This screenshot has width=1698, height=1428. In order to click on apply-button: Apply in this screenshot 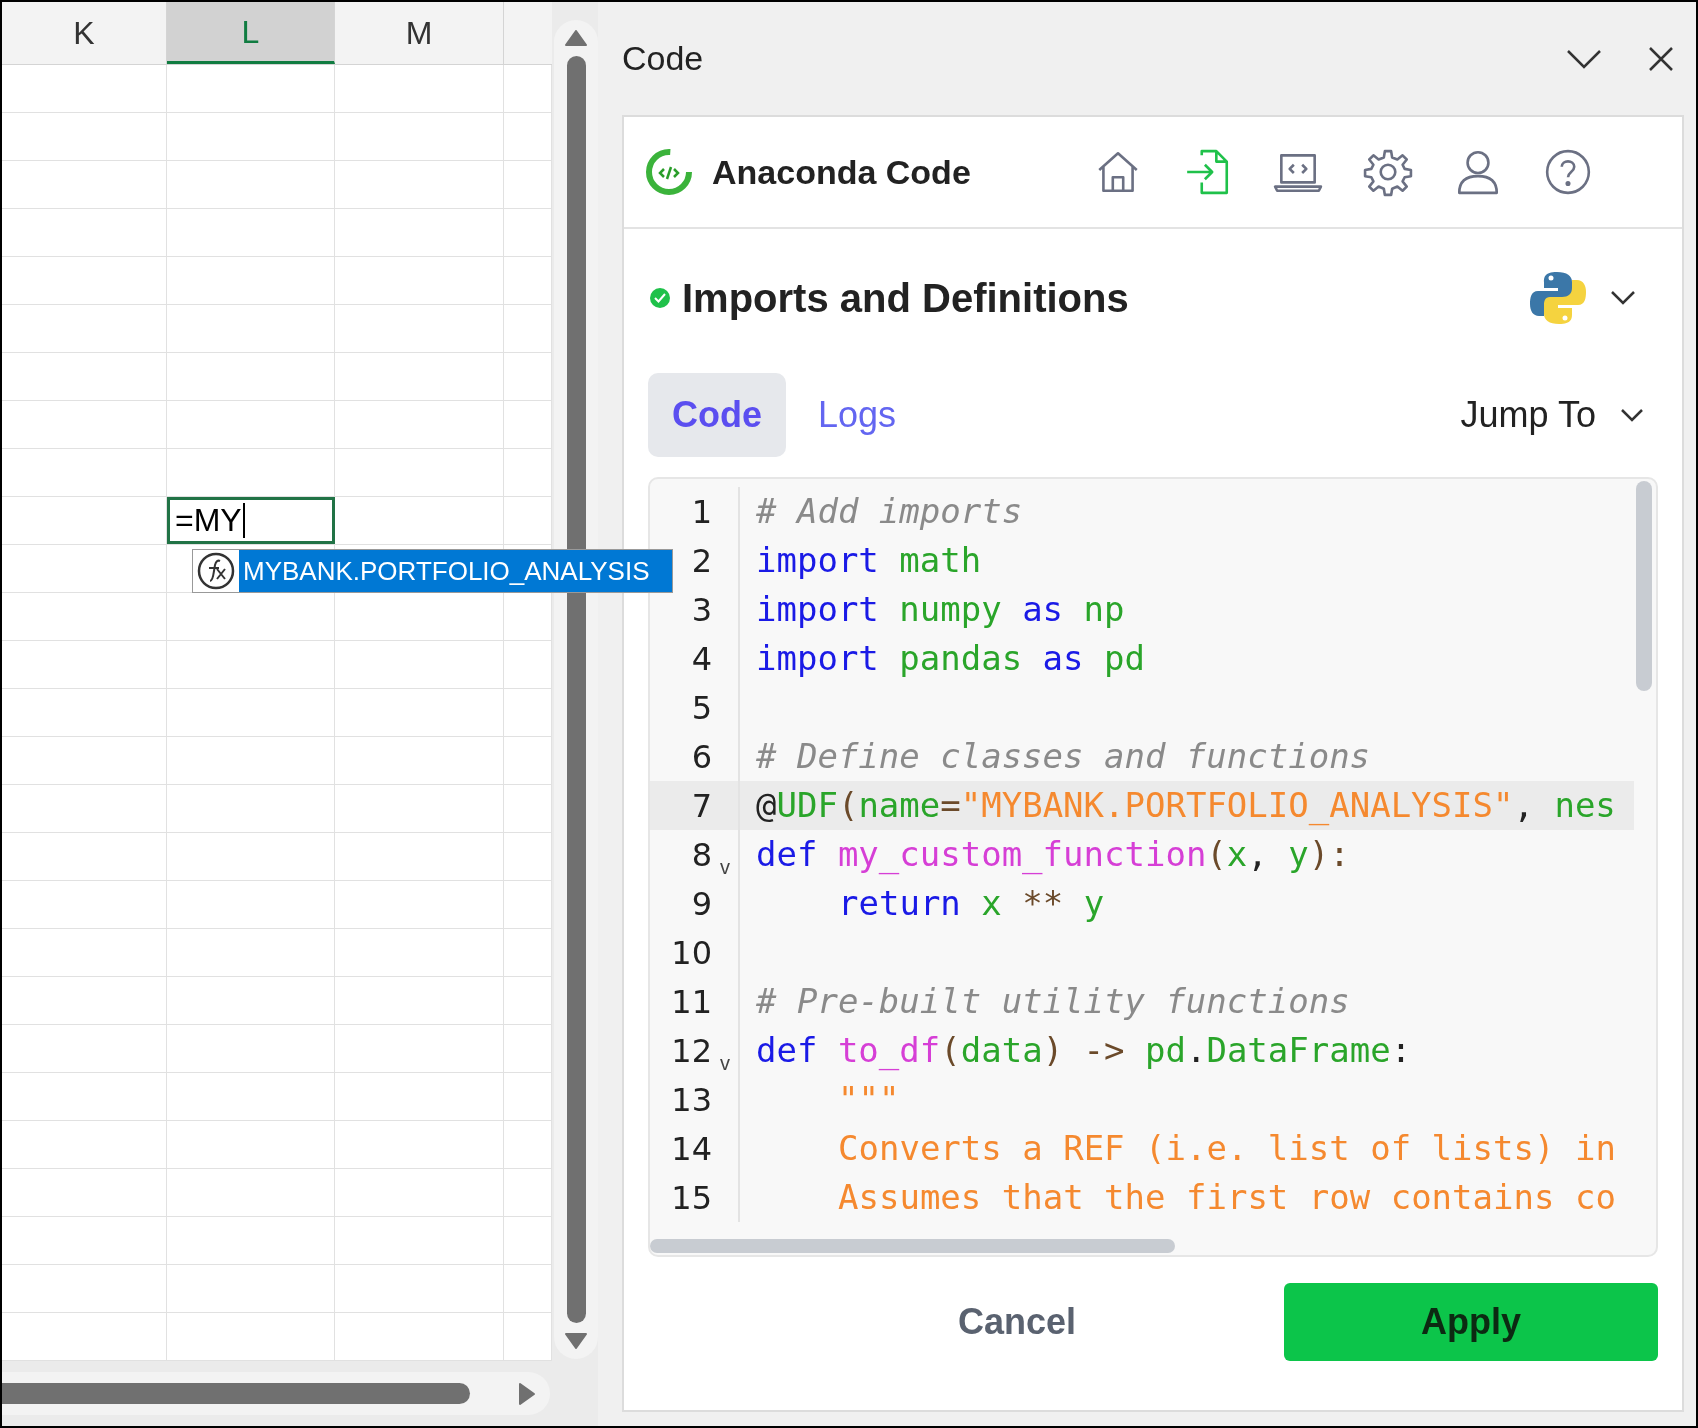, I will do `click(1471, 1322)`.